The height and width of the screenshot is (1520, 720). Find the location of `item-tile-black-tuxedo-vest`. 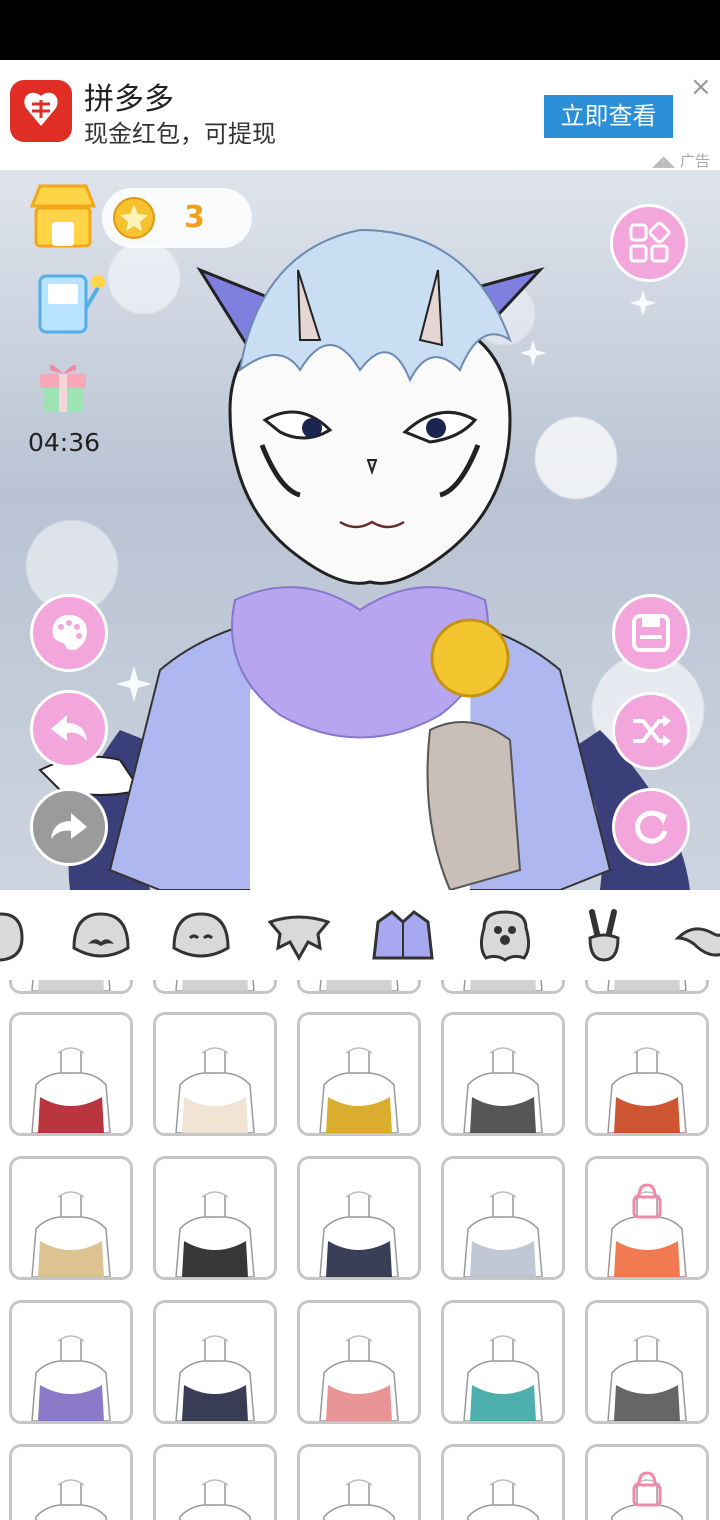

item-tile-black-tuxedo-vest is located at coordinates (215, 1218).